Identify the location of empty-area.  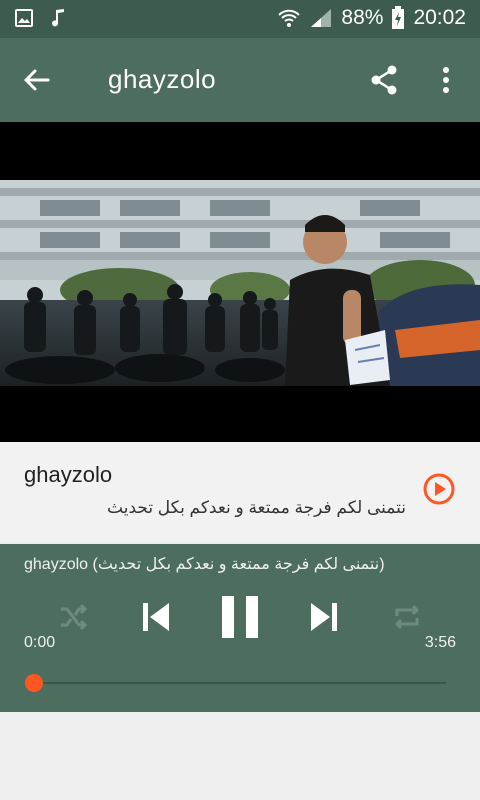
(240, 756).